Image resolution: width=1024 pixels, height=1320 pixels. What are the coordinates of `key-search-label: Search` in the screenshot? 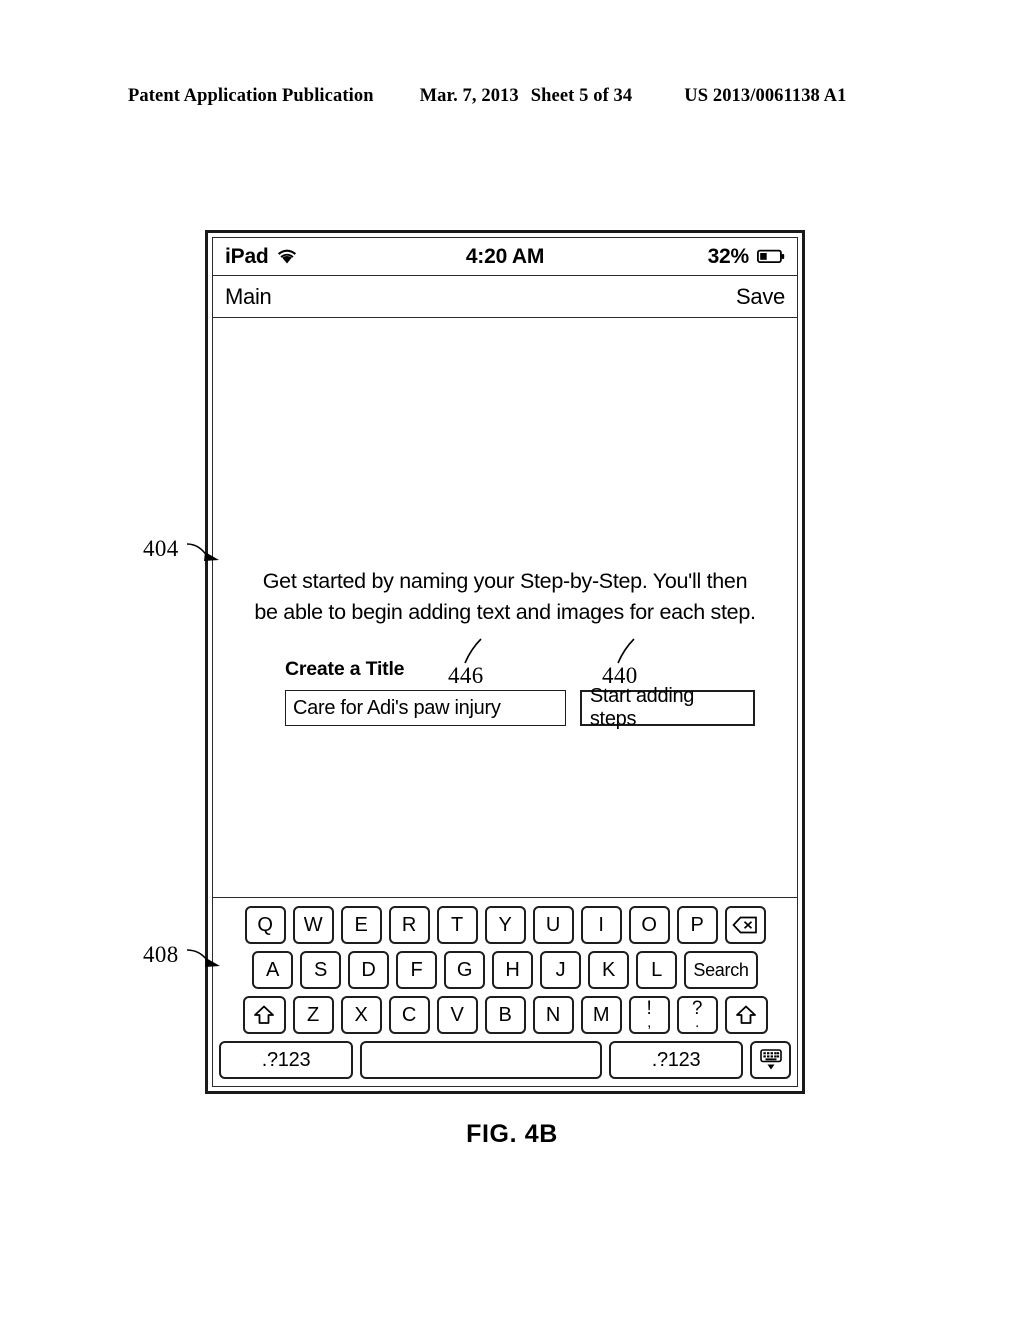 It's located at (721, 969).